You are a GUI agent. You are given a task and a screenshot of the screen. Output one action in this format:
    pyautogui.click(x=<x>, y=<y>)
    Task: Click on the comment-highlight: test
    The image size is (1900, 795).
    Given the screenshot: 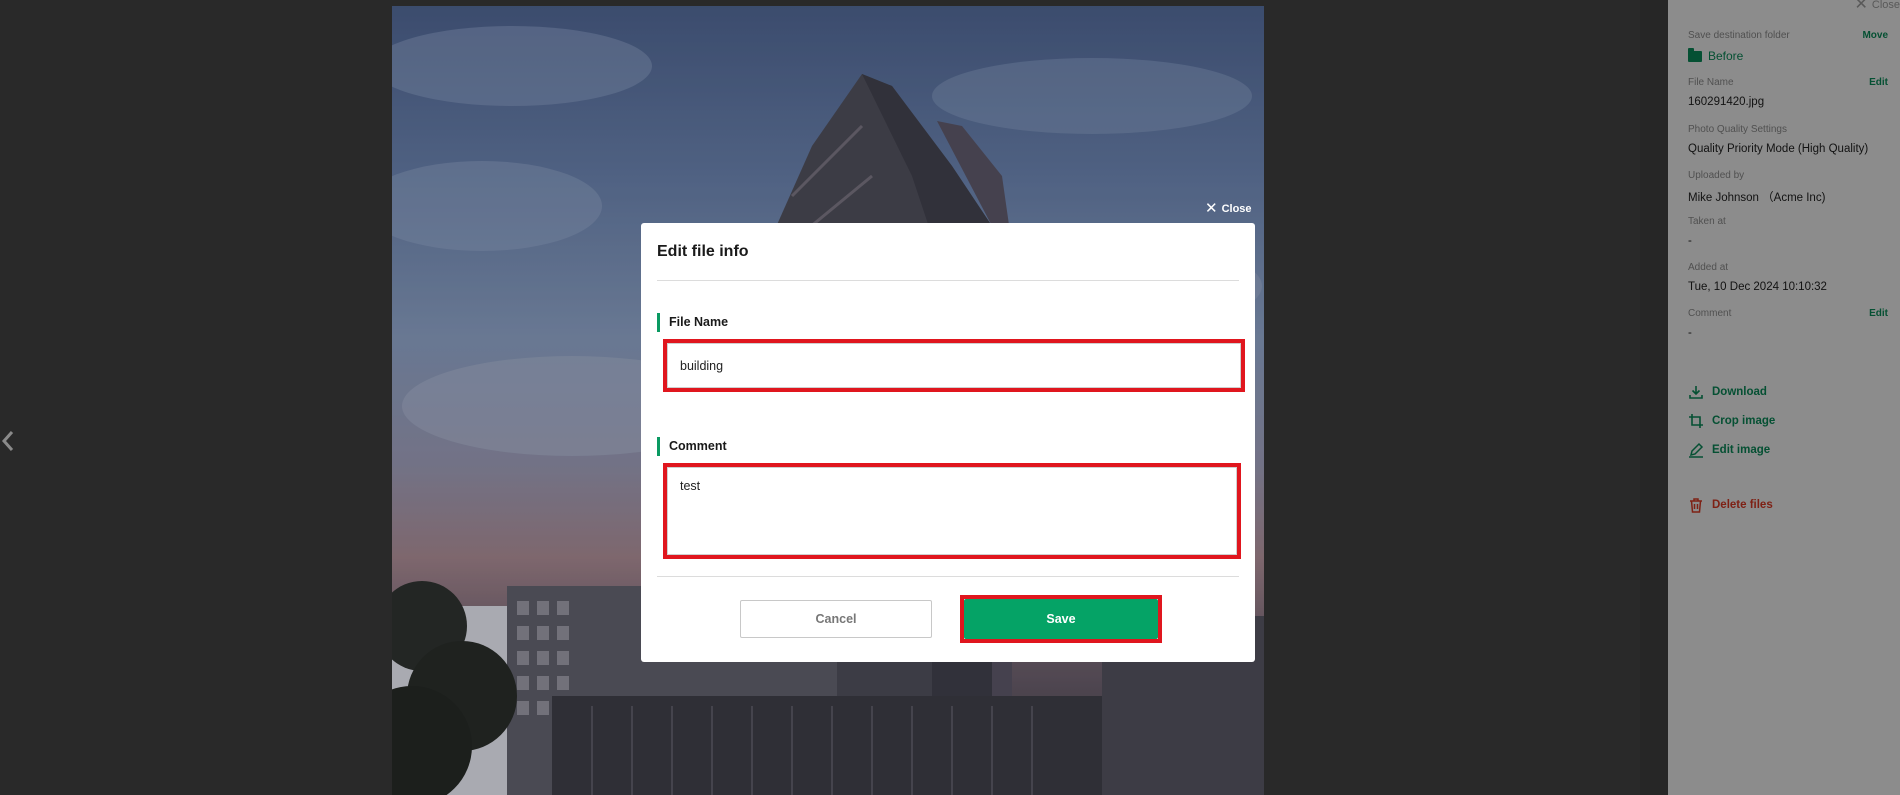 What is the action you would take?
    pyautogui.click(x=952, y=511)
    